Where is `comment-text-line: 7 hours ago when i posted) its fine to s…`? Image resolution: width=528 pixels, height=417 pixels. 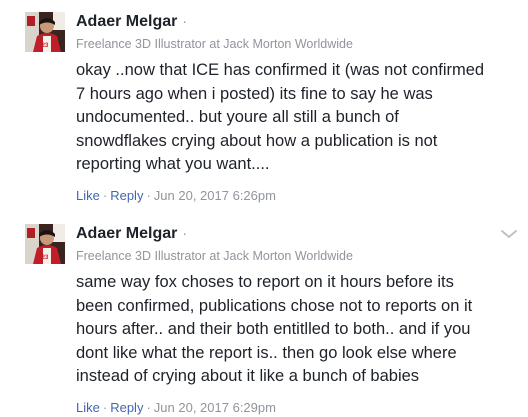 comment-text-line: 7 hours ago when i posted) its fine to s… is located at coordinates (254, 93).